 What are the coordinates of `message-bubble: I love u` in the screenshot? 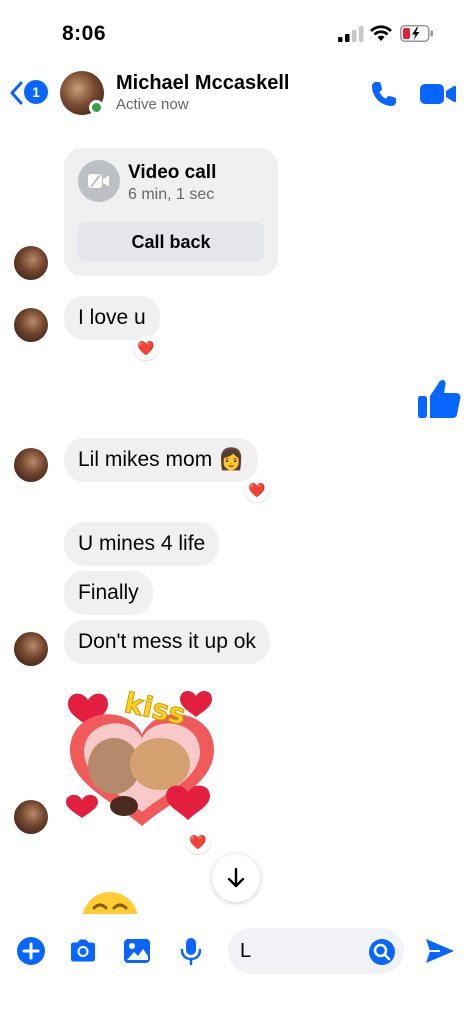 It's located at (112, 318).